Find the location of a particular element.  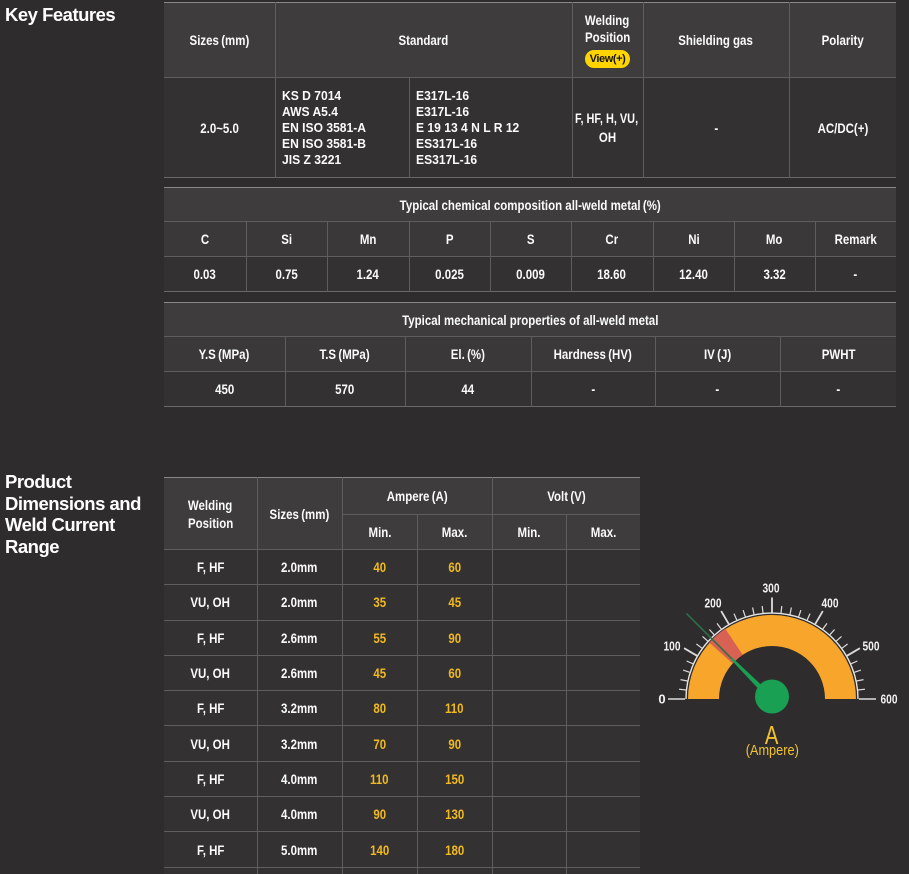

svg-text: 300 is located at coordinates (771, 588).